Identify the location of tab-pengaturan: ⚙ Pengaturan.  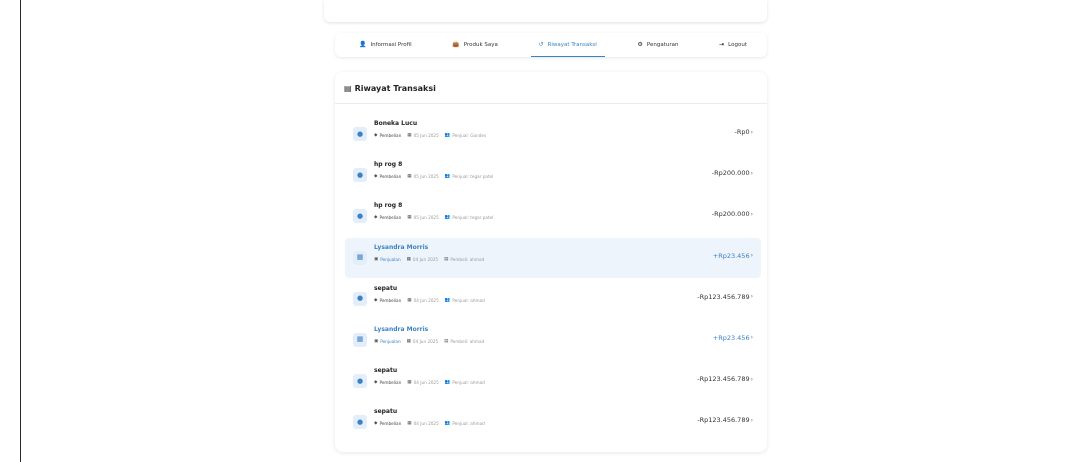
(657, 45).